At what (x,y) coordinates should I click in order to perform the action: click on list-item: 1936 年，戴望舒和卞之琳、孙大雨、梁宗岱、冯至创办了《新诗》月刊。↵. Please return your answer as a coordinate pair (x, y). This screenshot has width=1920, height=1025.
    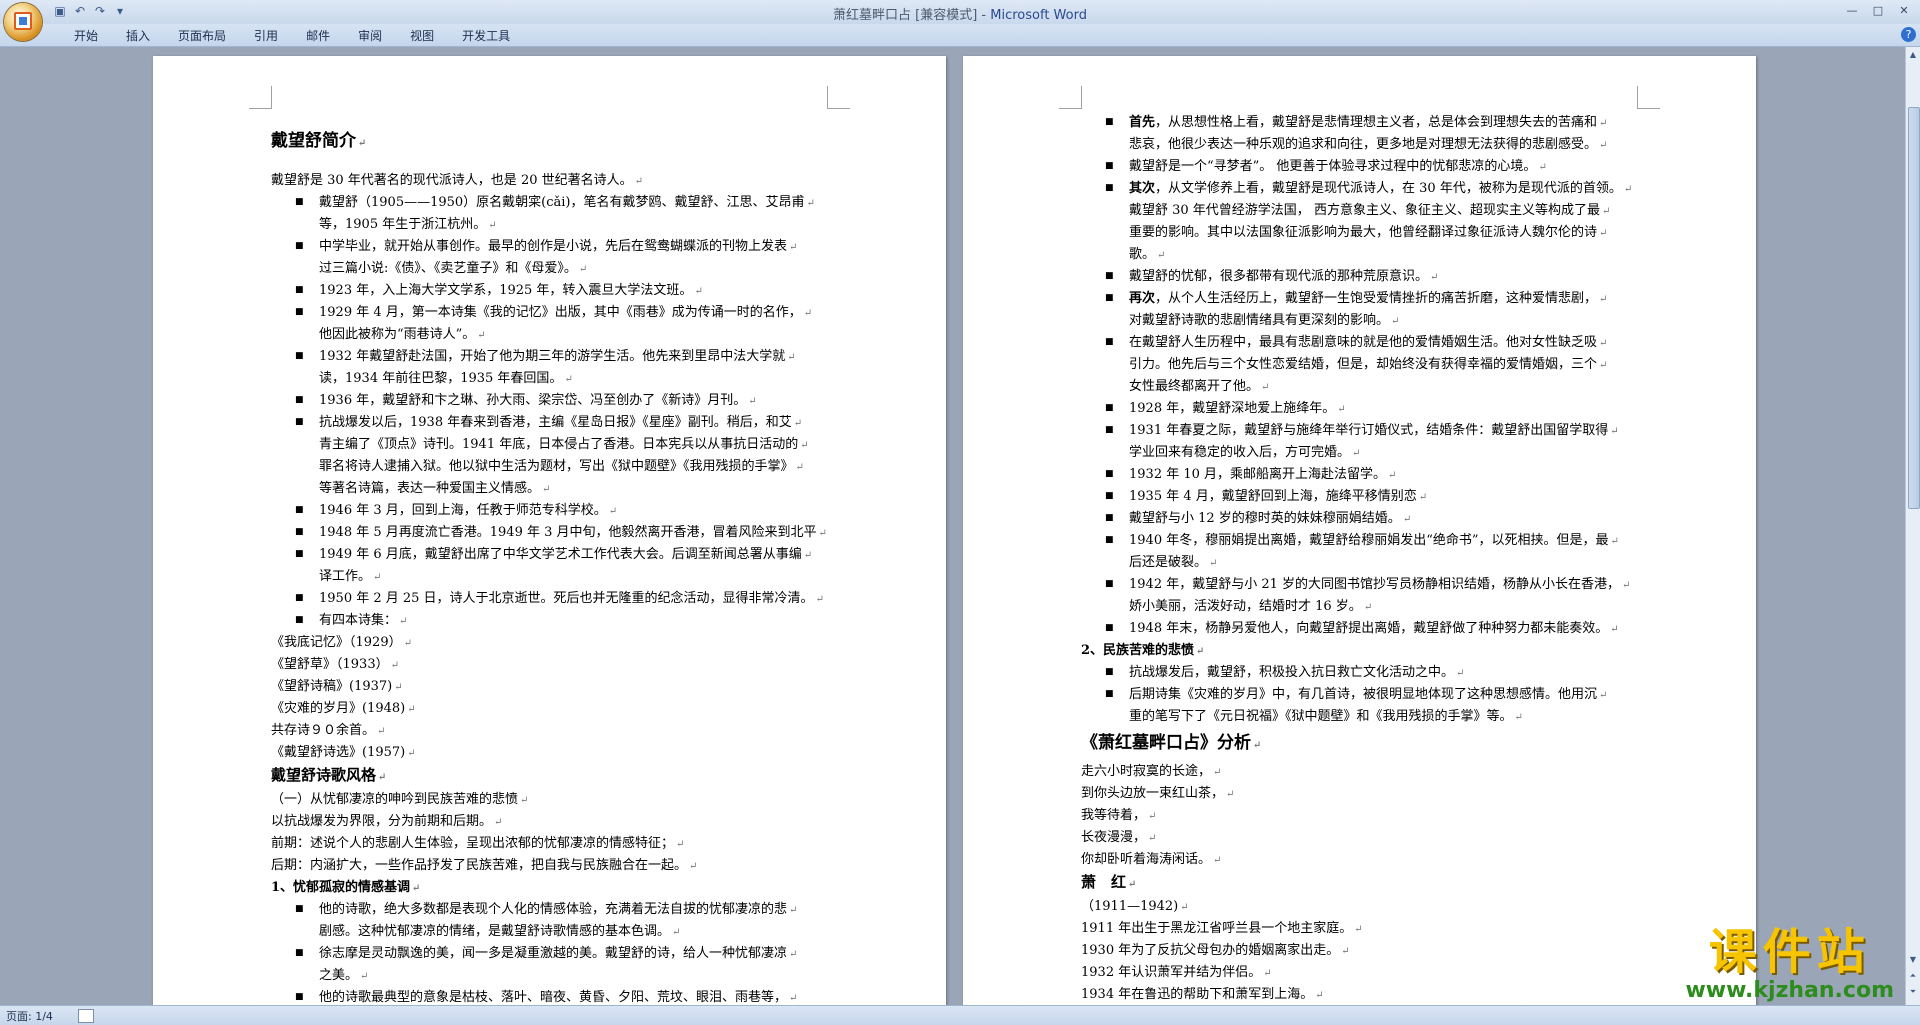
    Looking at the image, I should click on (561, 401).